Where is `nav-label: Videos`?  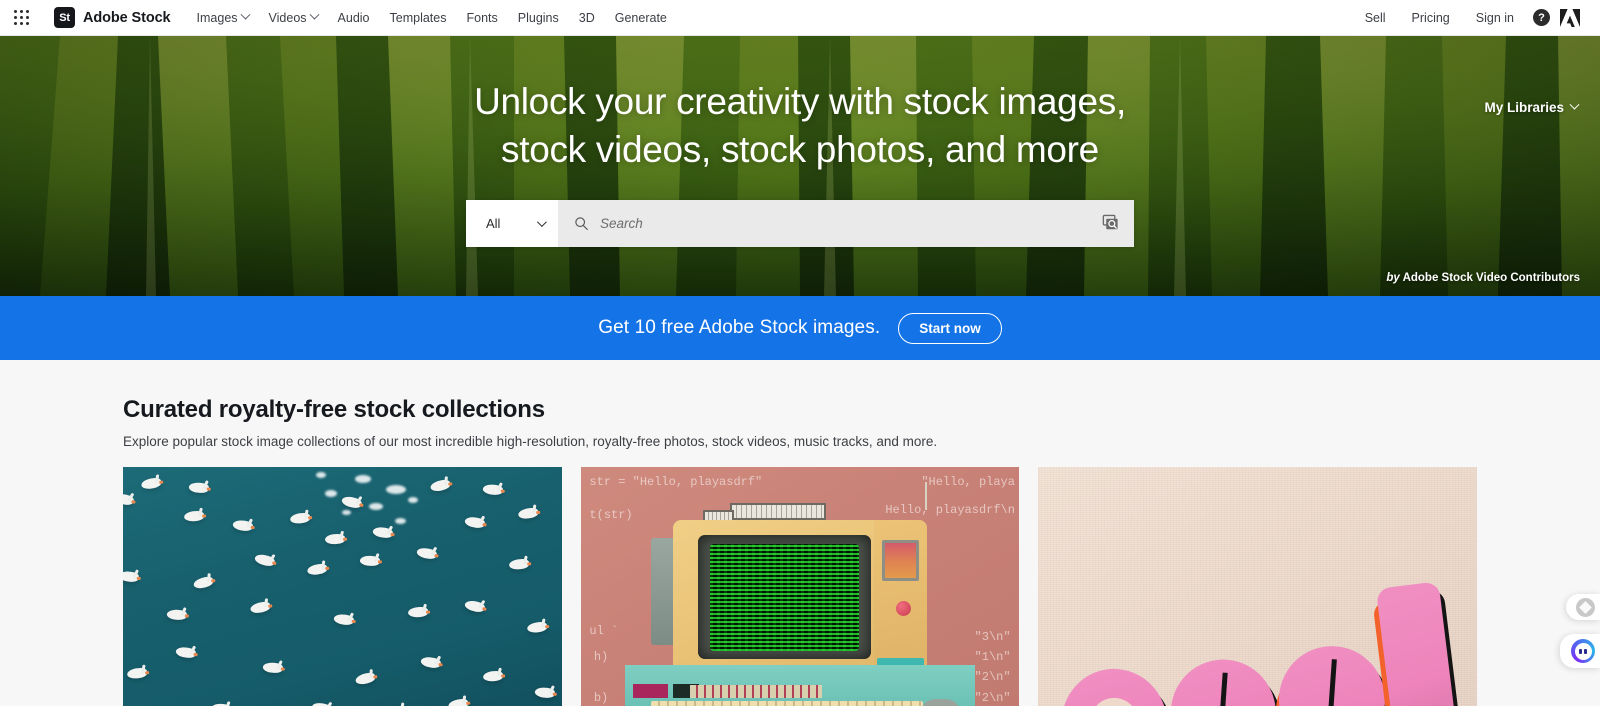 nav-label: Videos is located at coordinates (287, 17).